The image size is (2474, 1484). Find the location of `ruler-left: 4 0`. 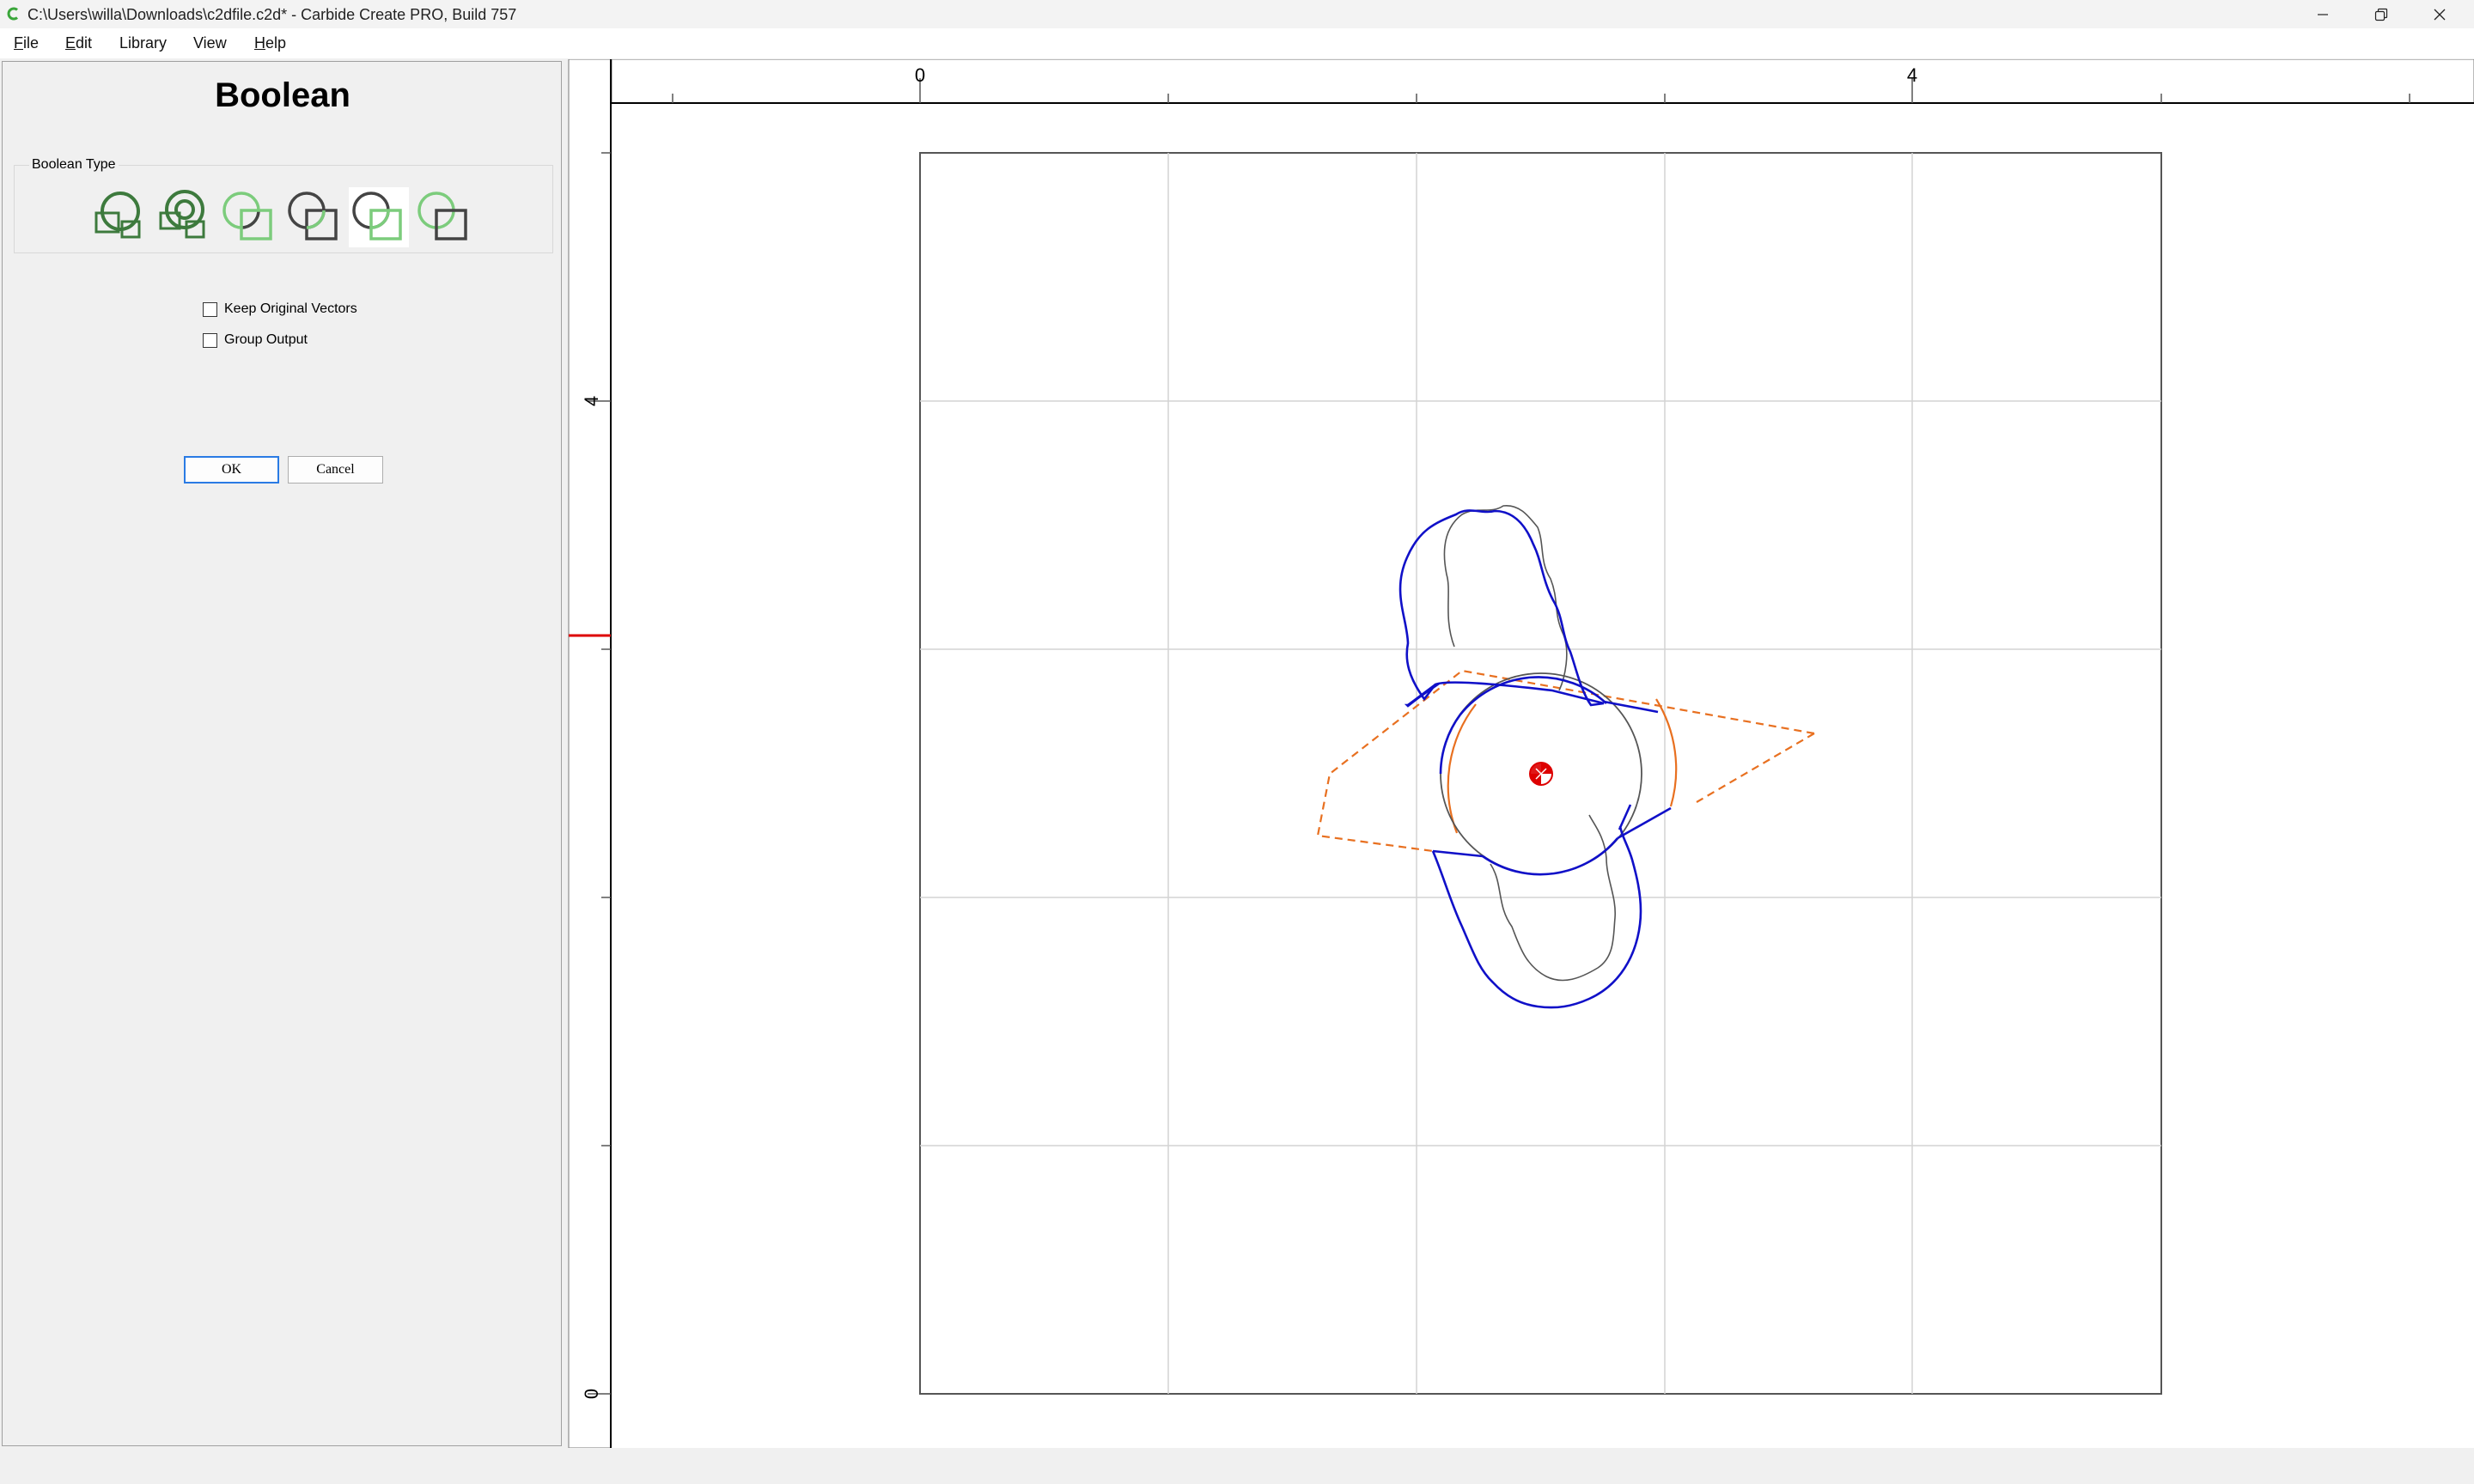

ruler-left: 4 0 is located at coordinates (590, 754).